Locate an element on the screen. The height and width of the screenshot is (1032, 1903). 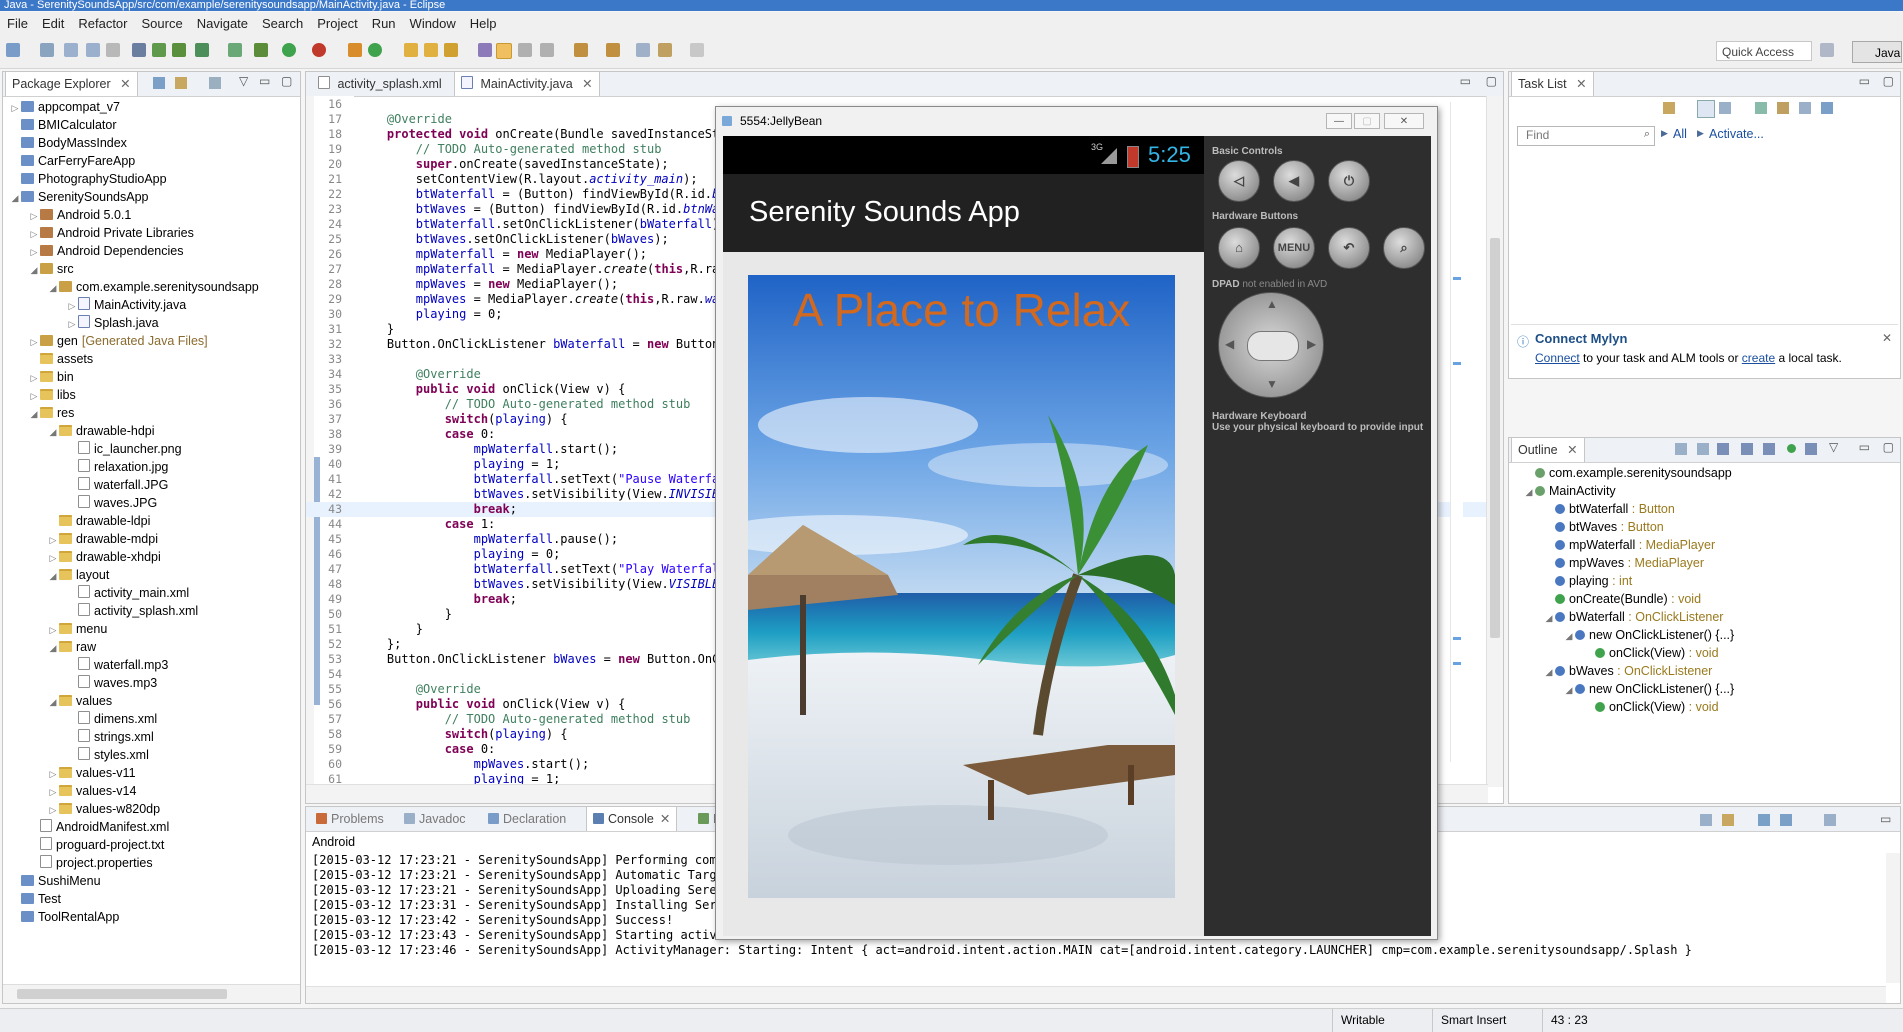
avd-manager-icon is located at coordinates (179, 50).